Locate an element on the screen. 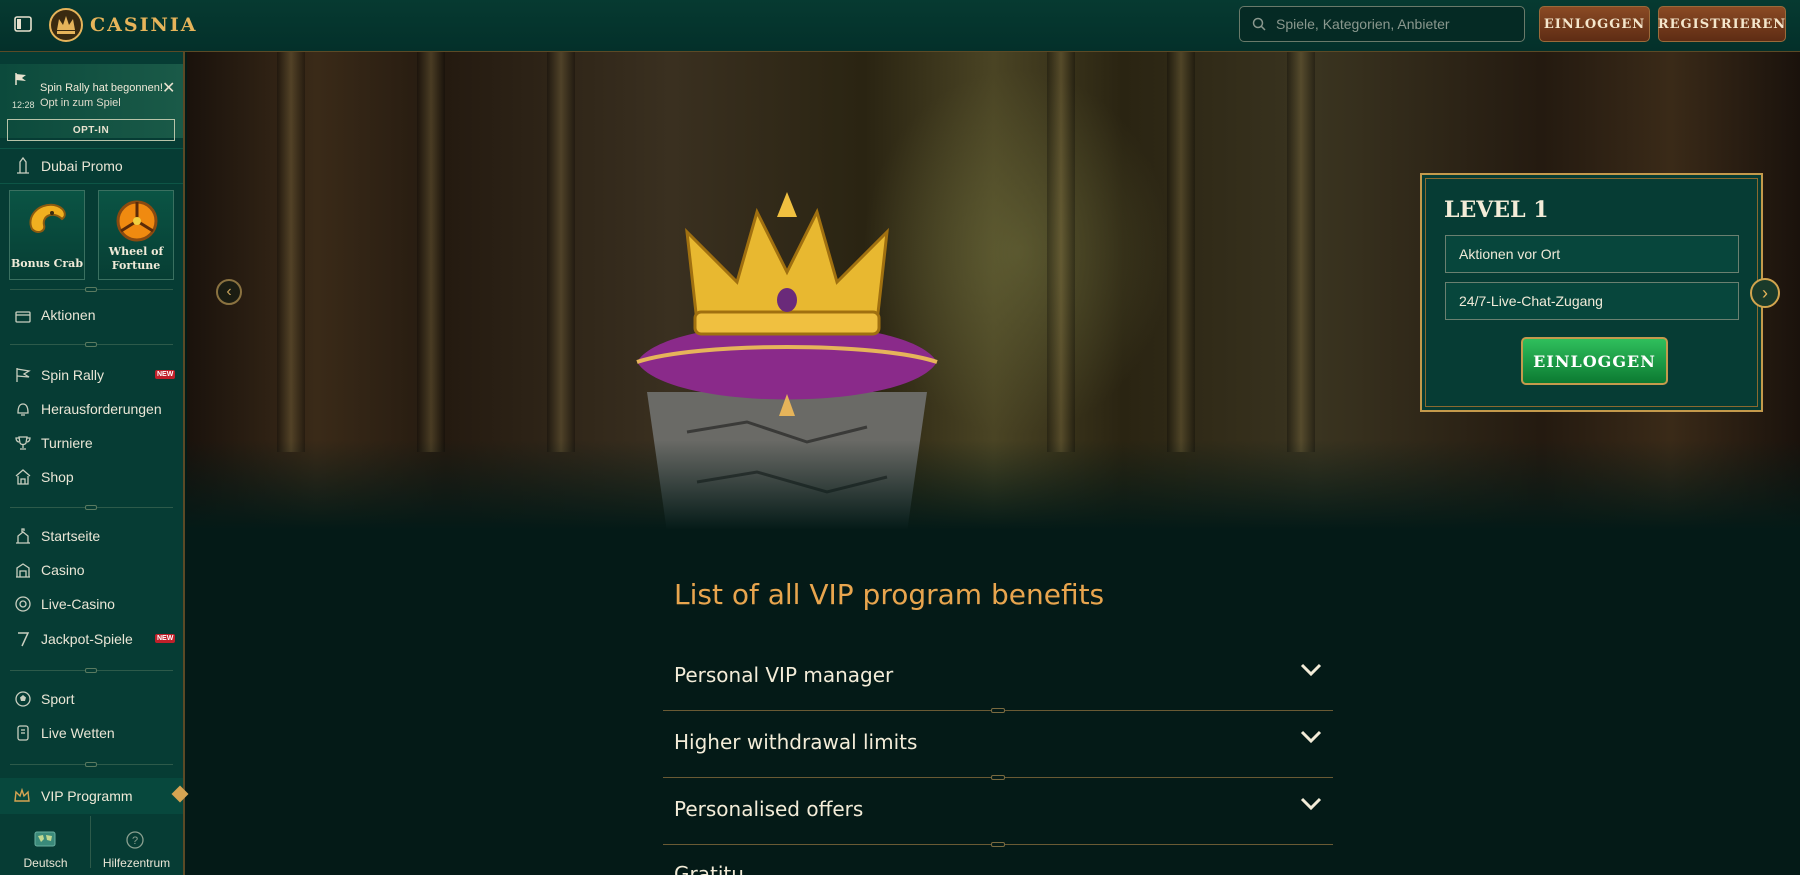  sidebar-item-spin-rally: Spin Rally NEW is located at coordinates (91, 375).